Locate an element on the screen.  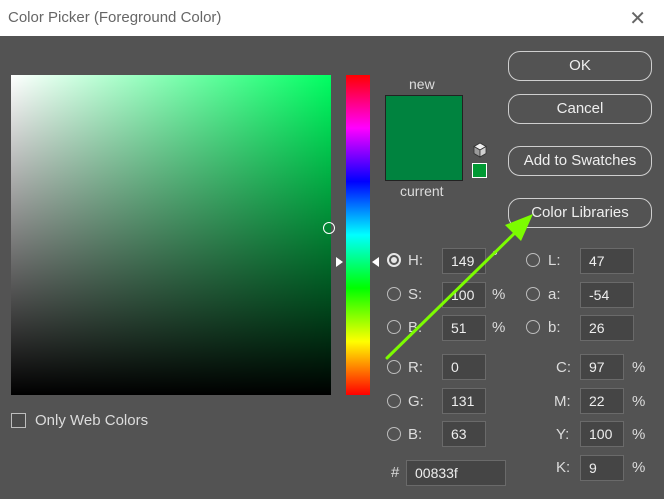
red-field: 0 is located at coordinates (464, 367).